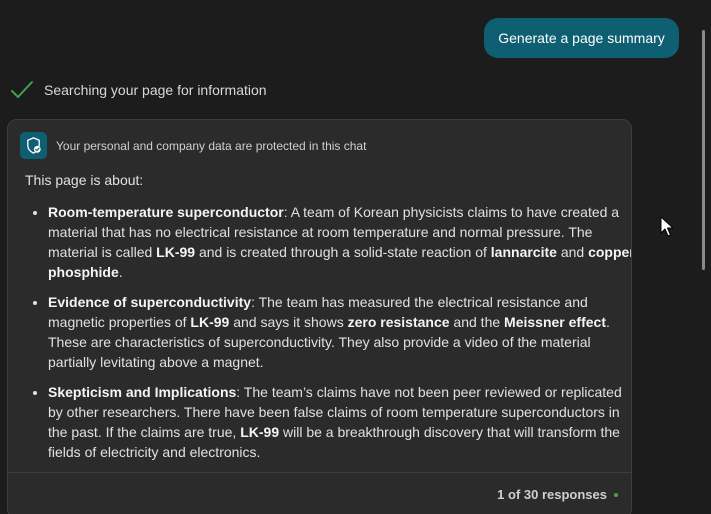  What do you see at coordinates (555, 322) in the screenshot?
I see `summary-bold-text: Meissner effect` at bounding box center [555, 322].